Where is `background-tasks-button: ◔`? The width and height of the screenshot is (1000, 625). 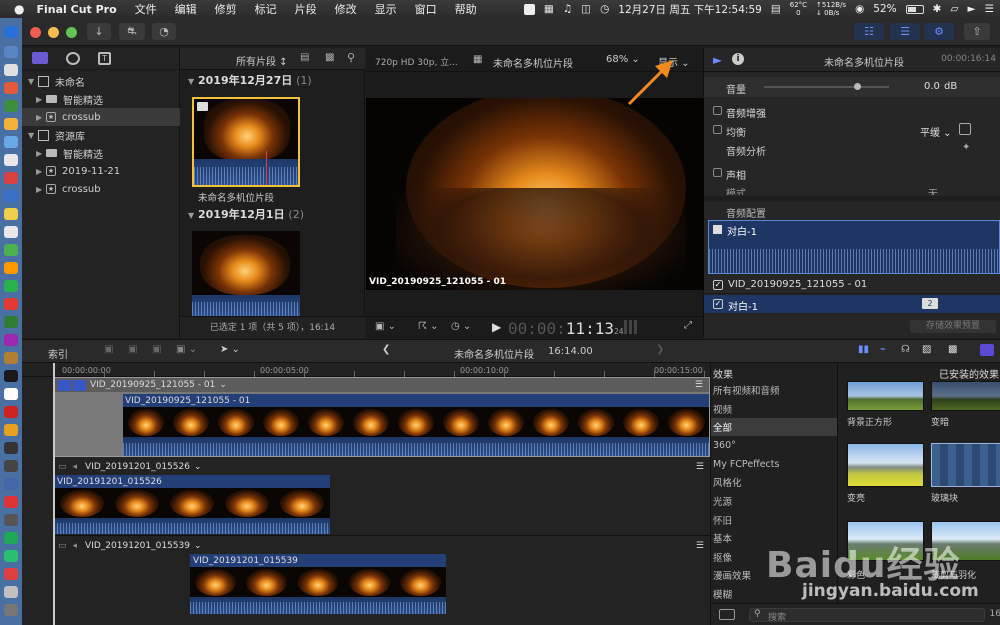 background-tasks-button: ◔ is located at coordinates (164, 31).